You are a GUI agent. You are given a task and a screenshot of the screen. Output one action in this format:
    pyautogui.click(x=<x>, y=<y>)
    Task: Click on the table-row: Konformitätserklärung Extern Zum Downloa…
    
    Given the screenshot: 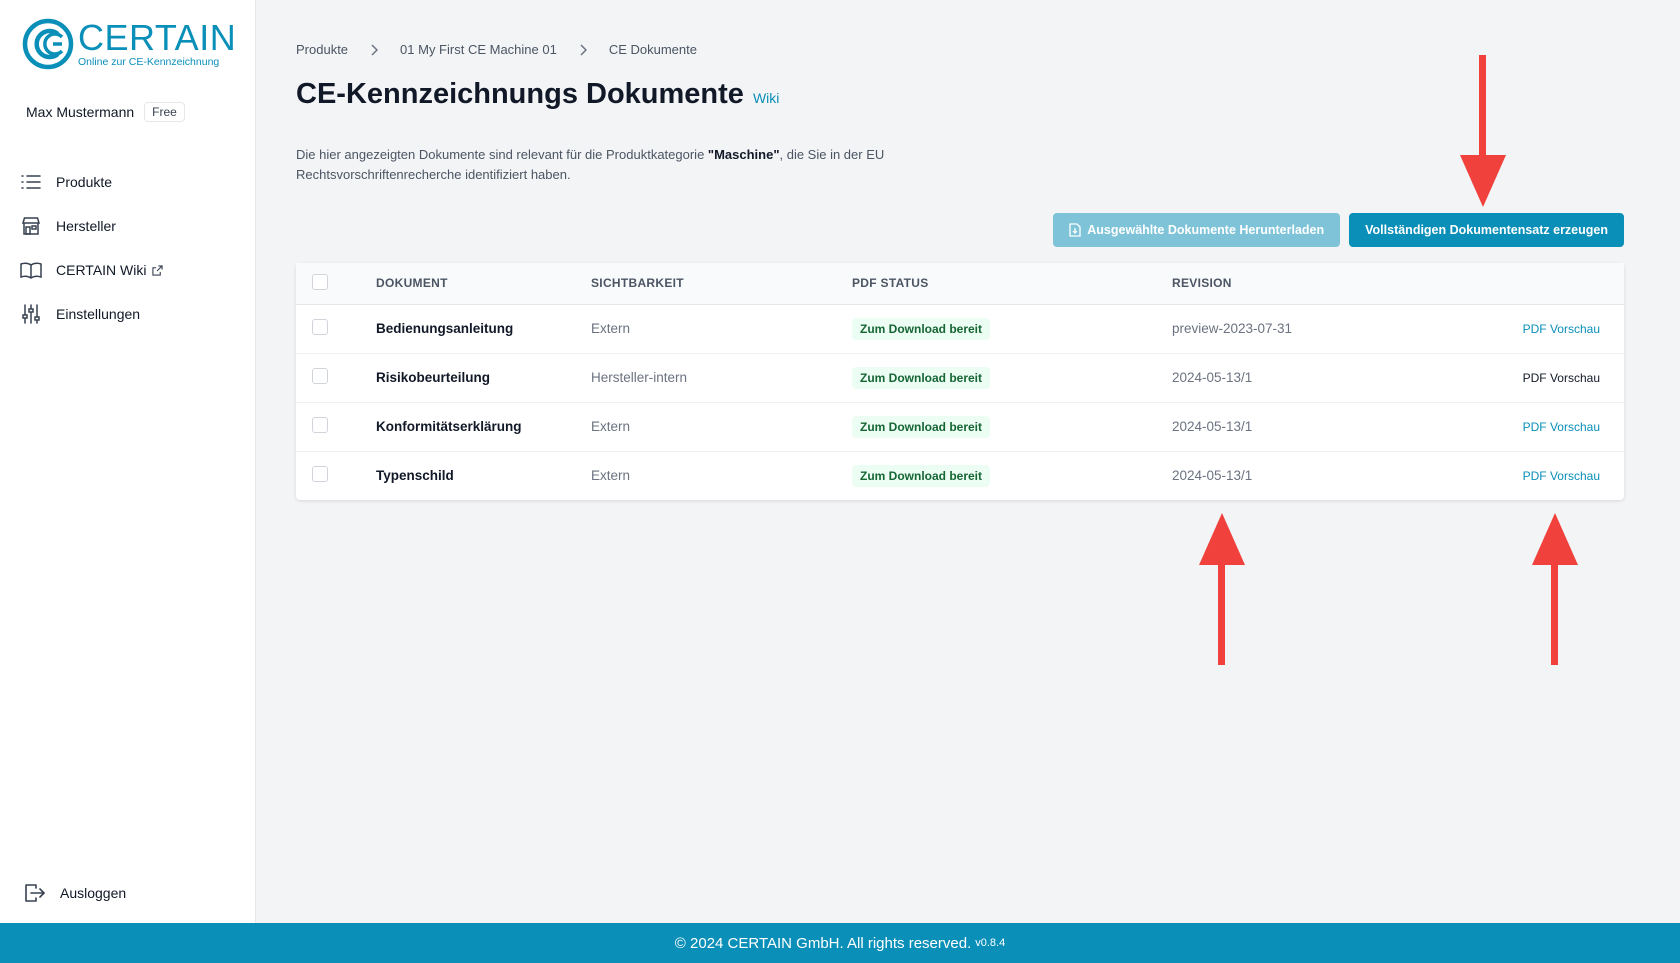 What is the action you would take?
    pyautogui.click(x=960, y=427)
    